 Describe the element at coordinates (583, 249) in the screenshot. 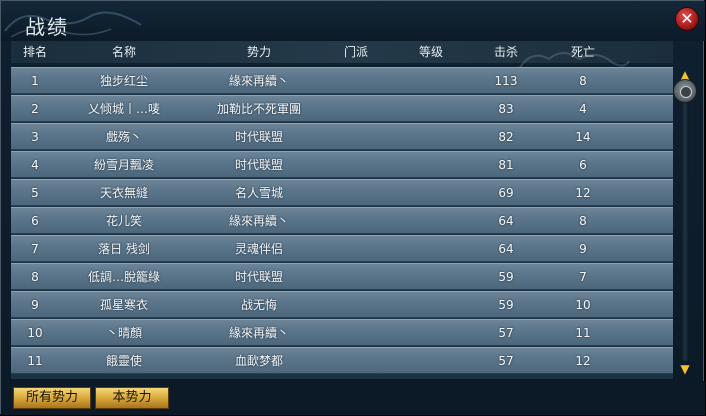

I see `cell-deaths: 9` at that location.